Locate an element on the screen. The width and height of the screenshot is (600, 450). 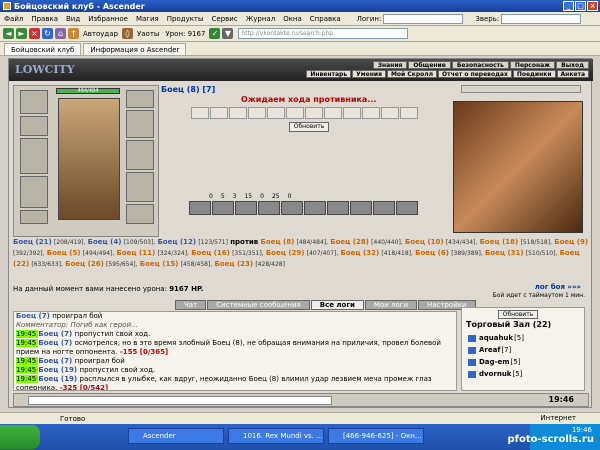
user-entry: dvornuk [5] is located at coordinates (495, 374).